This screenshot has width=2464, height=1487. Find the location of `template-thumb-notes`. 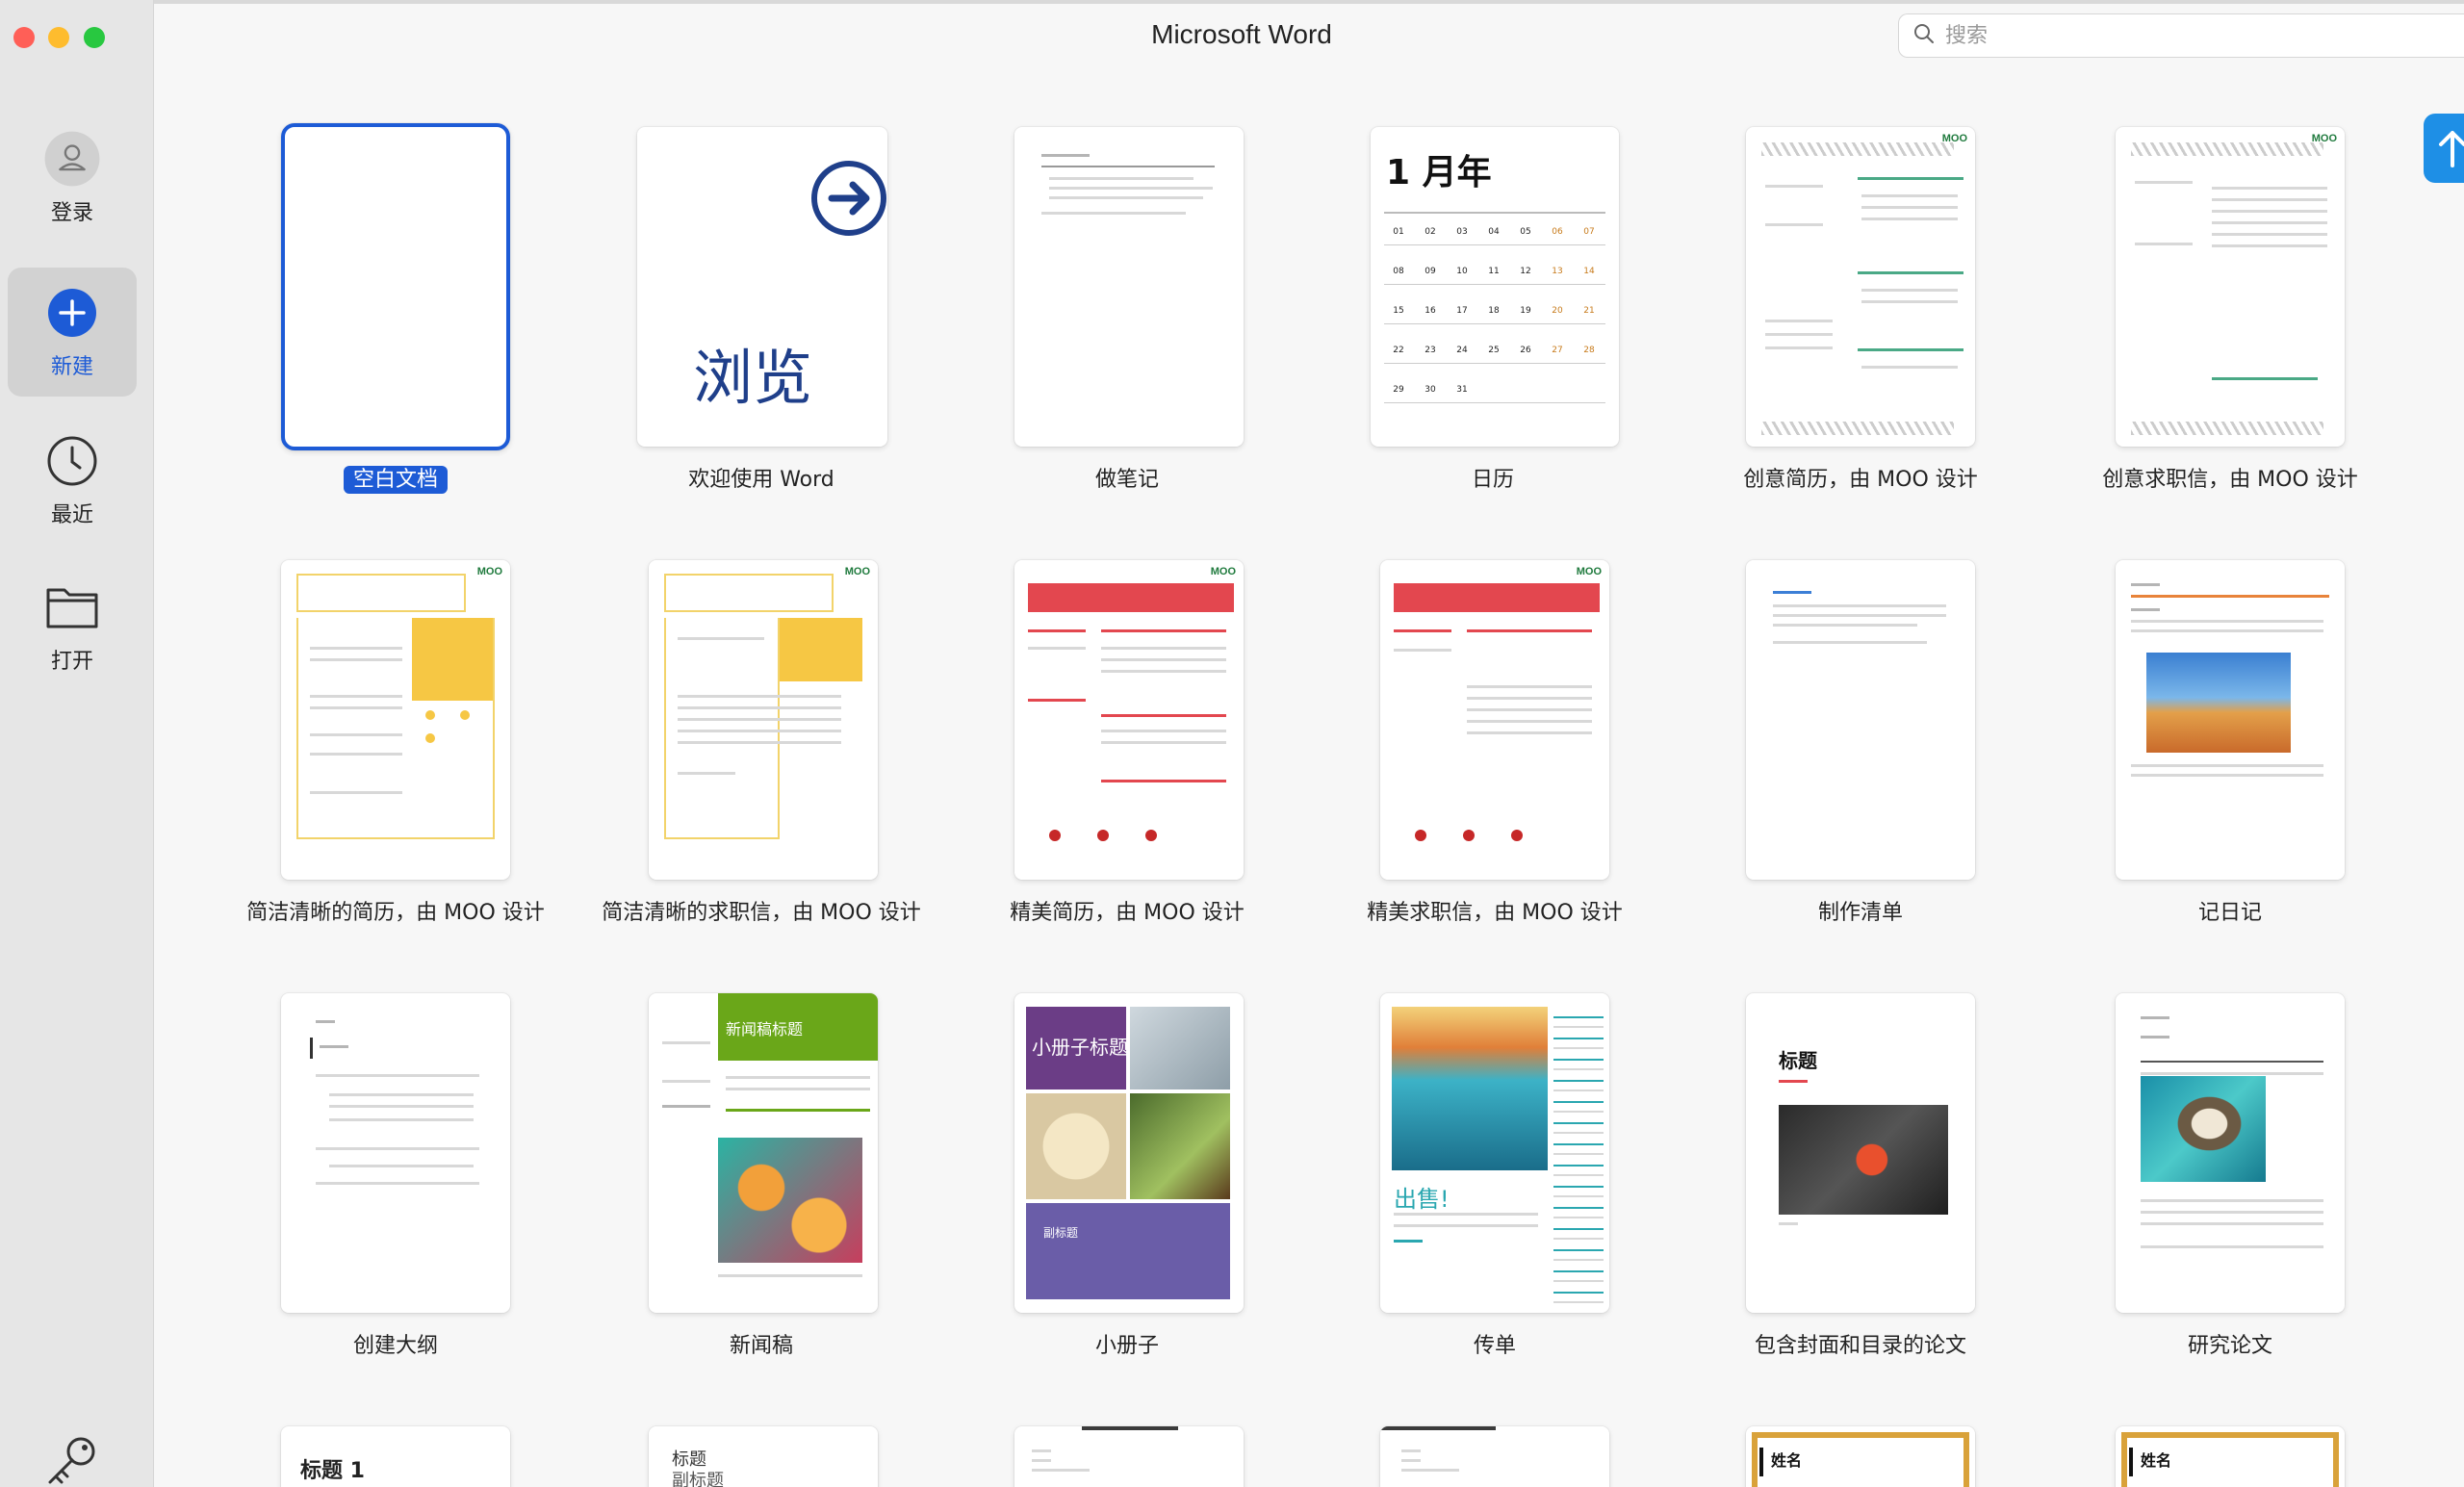

template-thumb-notes is located at coordinates (1129, 287).